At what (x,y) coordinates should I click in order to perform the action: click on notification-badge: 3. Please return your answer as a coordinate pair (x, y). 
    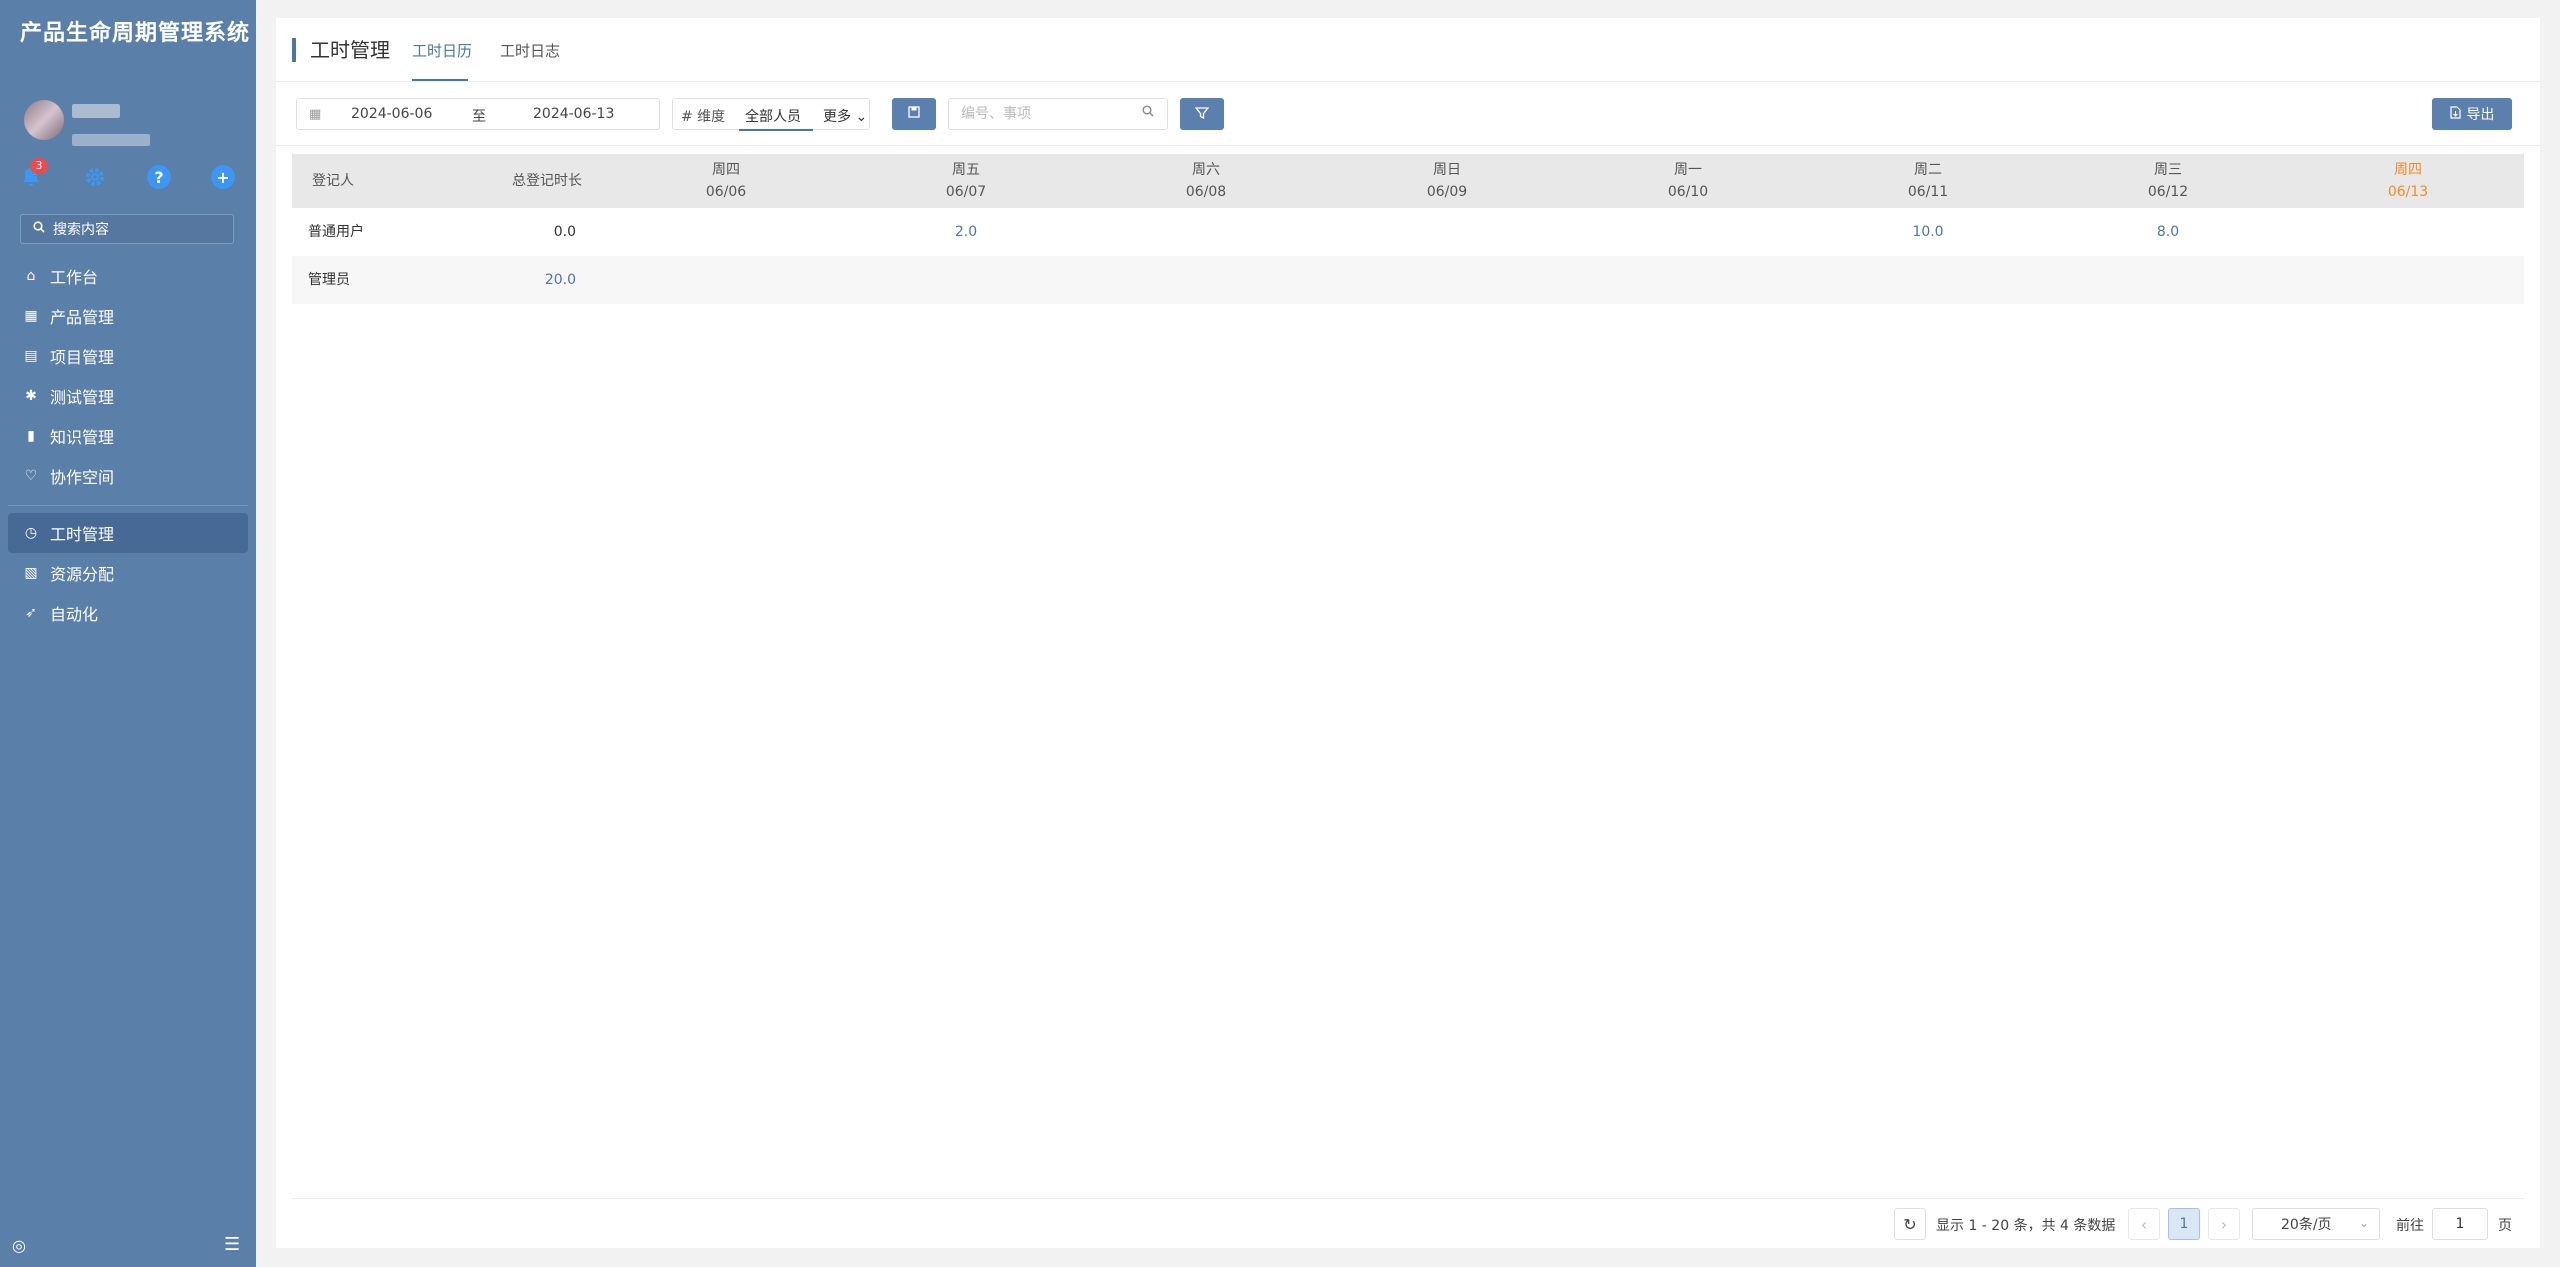
    Looking at the image, I should click on (39, 166).